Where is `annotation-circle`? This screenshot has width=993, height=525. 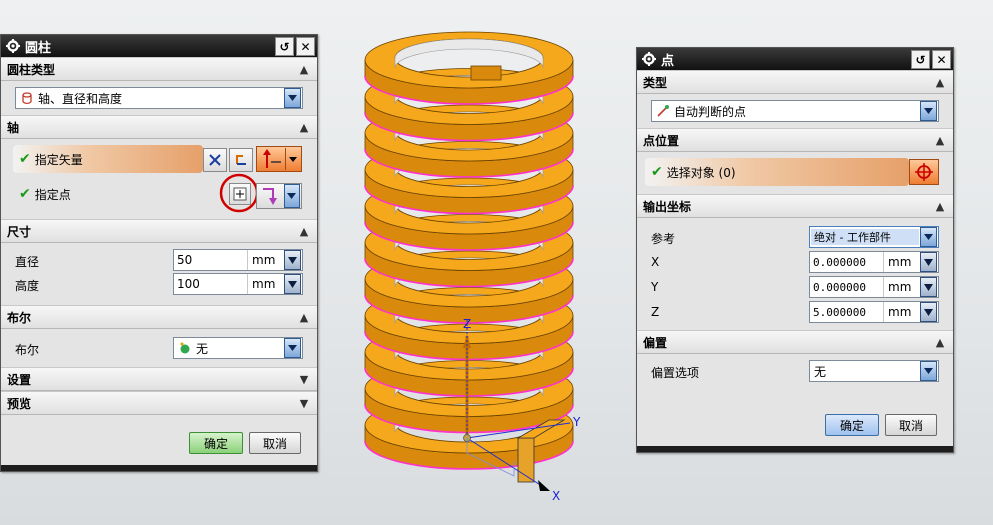
annotation-circle is located at coordinates (239, 193).